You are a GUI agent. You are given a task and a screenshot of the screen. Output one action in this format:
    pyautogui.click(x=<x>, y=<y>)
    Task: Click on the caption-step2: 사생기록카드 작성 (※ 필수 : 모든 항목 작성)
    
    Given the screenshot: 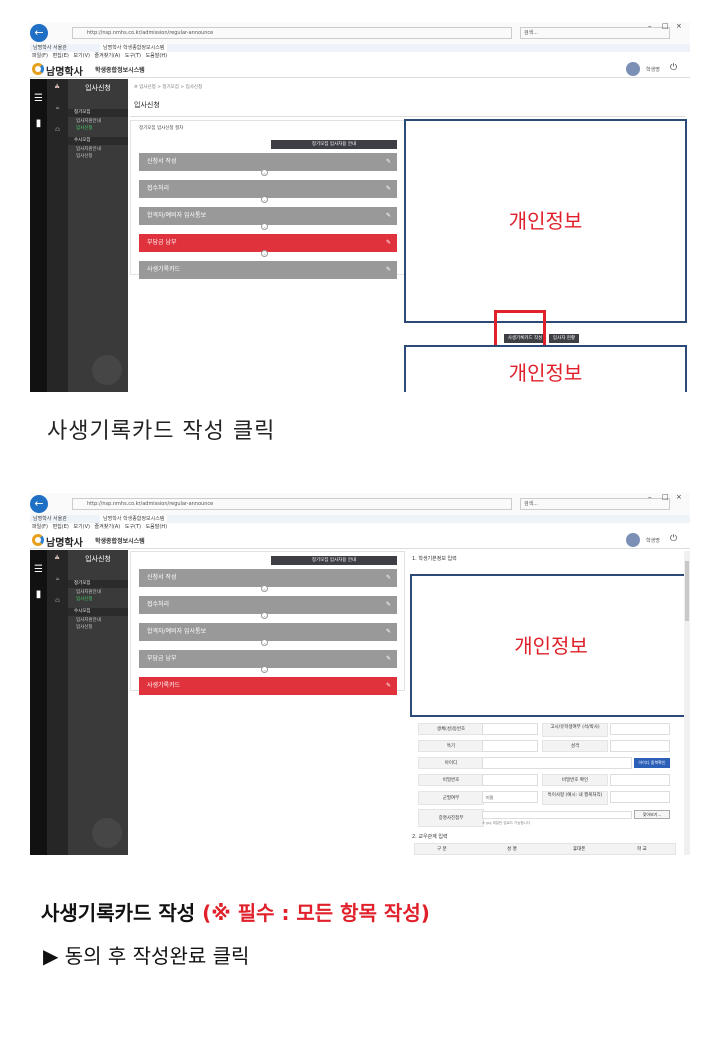 What is the action you would take?
    pyautogui.click(x=235, y=911)
    